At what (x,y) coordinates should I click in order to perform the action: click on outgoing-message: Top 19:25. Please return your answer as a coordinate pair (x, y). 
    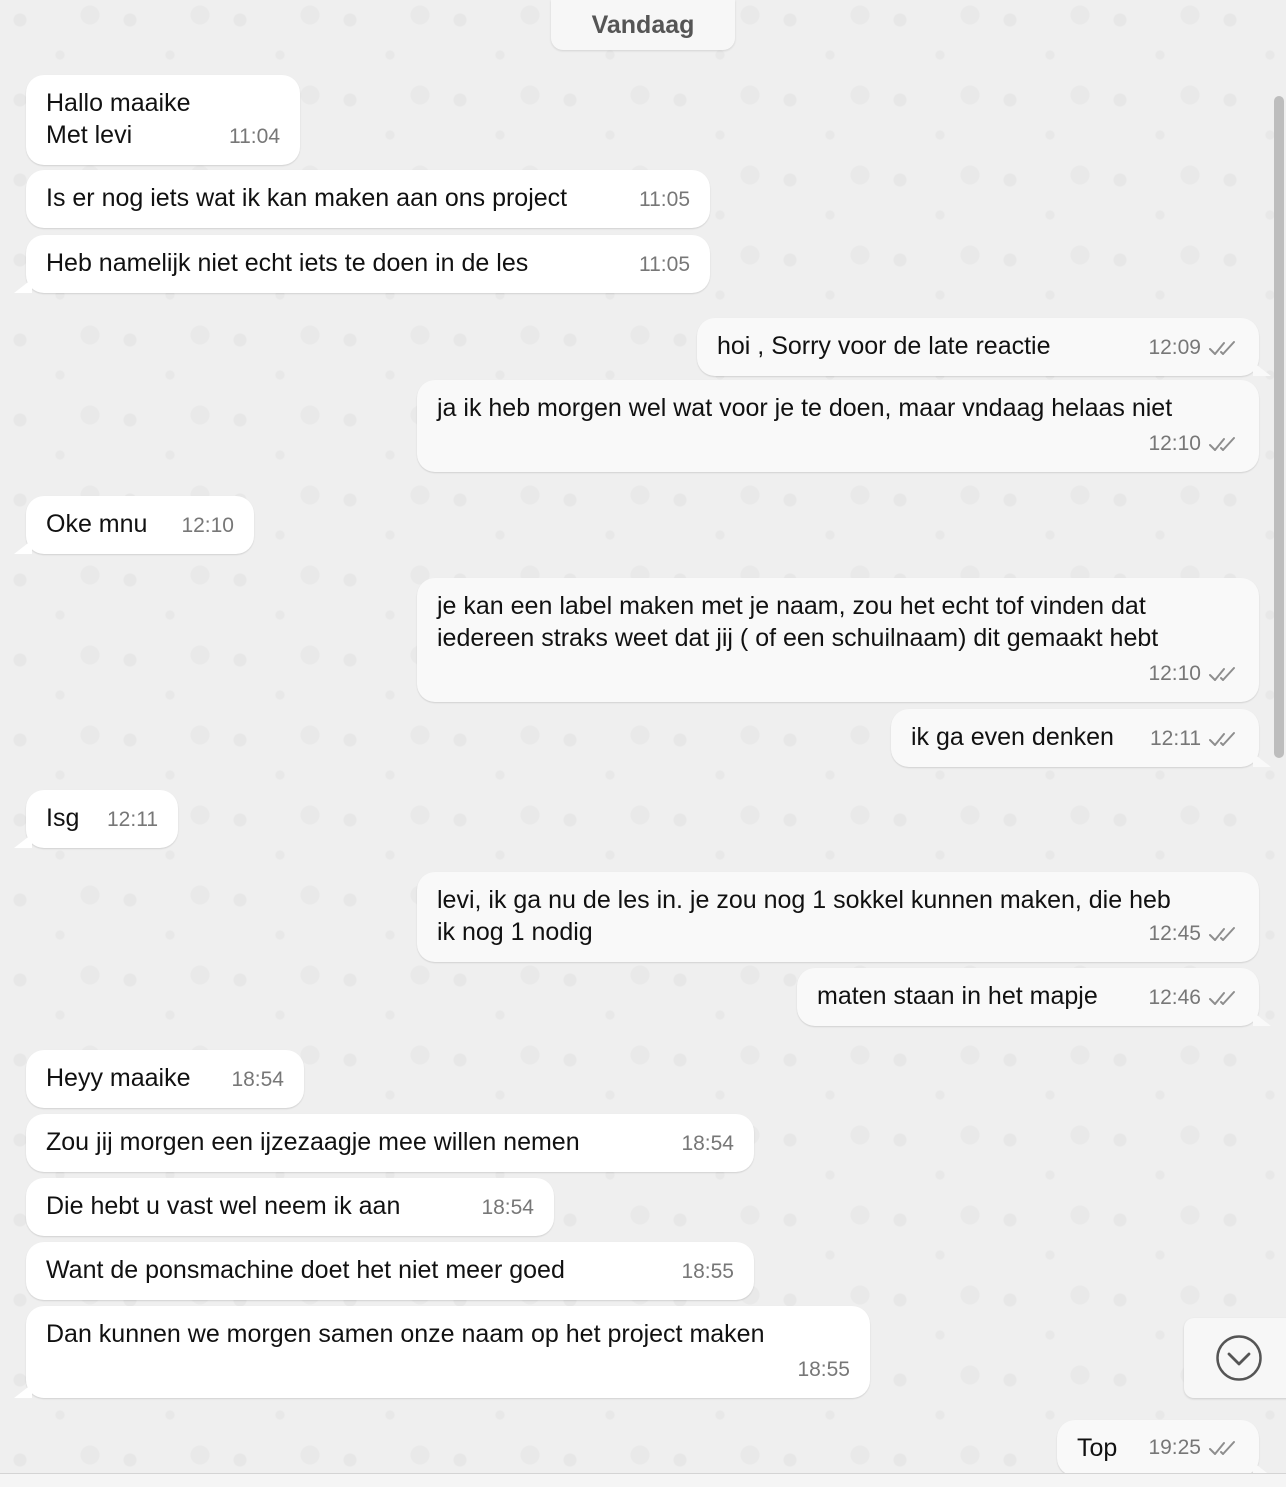
    Looking at the image, I should click on (1164, 1448).